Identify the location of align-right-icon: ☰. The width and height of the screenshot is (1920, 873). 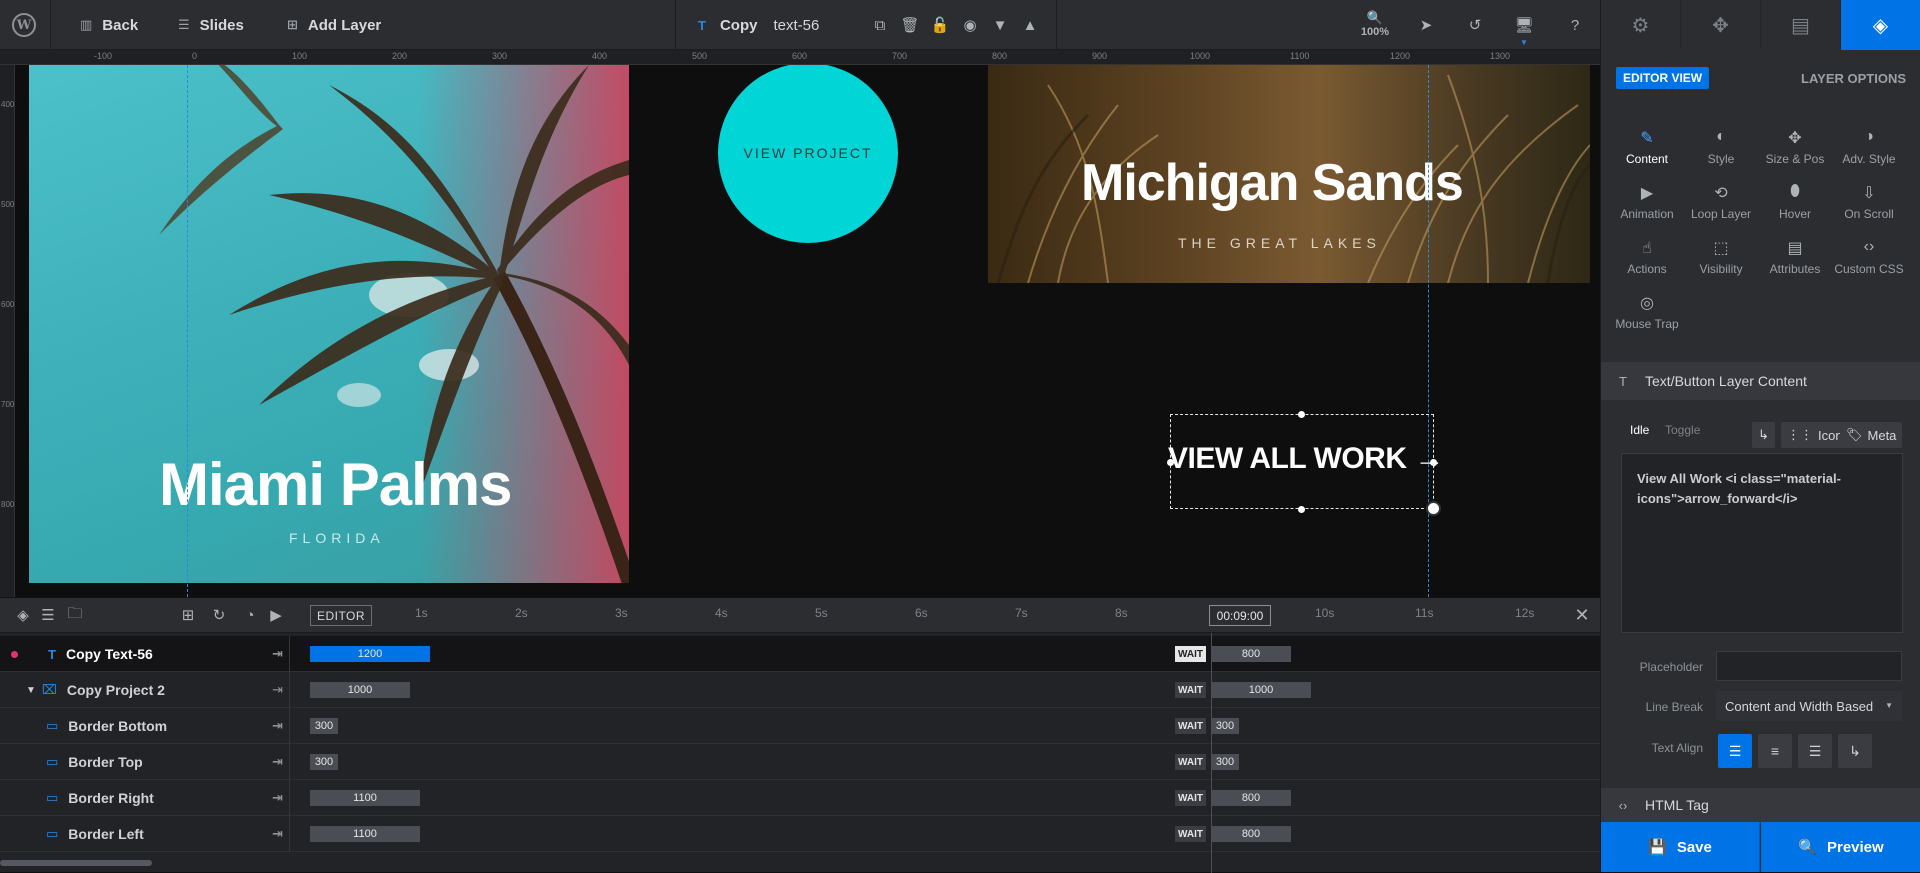
(1815, 751).